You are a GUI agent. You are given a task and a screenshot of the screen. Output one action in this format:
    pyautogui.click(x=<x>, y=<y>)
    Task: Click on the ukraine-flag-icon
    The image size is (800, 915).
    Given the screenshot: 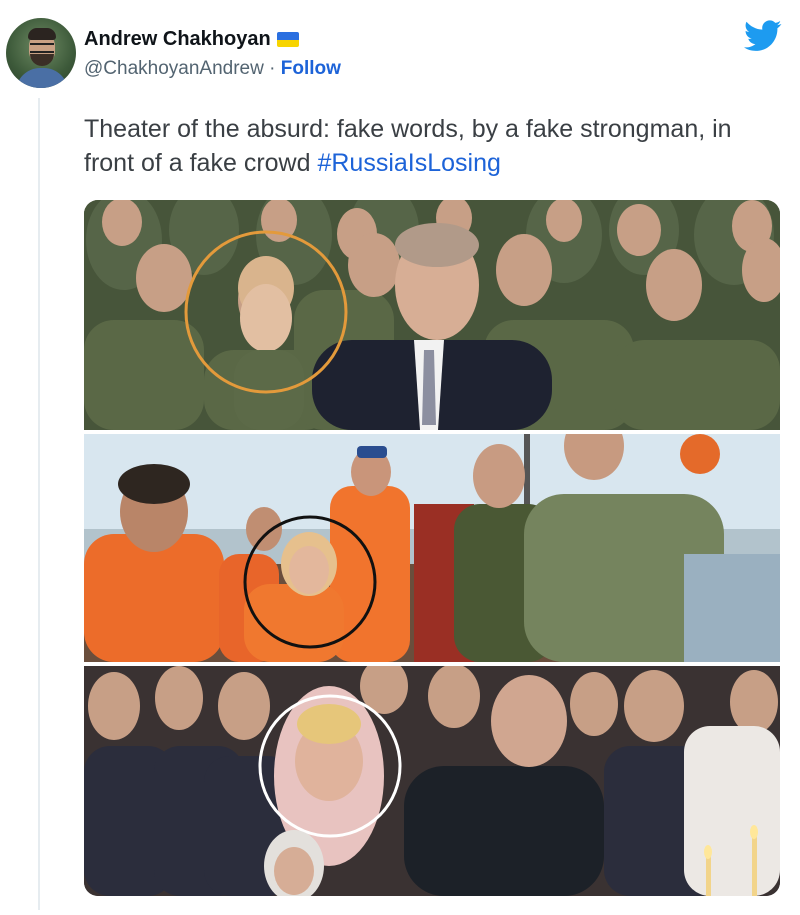 What is the action you would take?
    pyautogui.click(x=287, y=39)
    